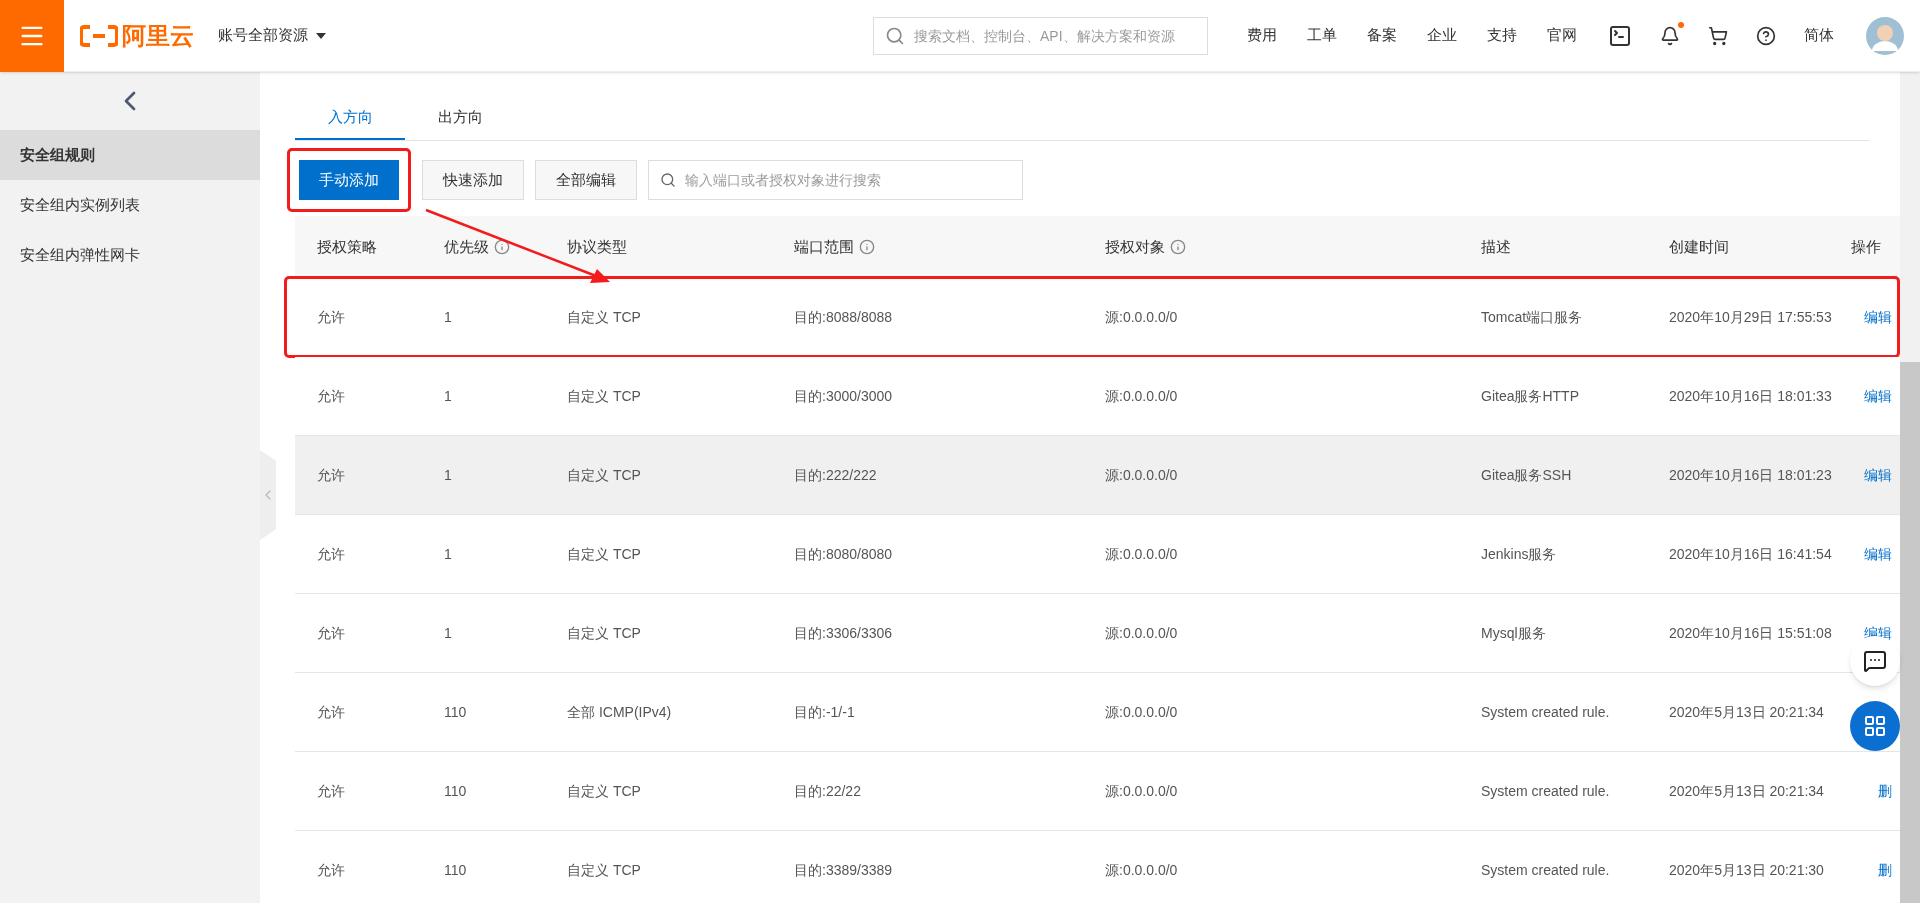 The image size is (1920, 903). What do you see at coordinates (1496, 246) in the screenshot?
I see `column-header: 描述` at bounding box center [1496, 246].